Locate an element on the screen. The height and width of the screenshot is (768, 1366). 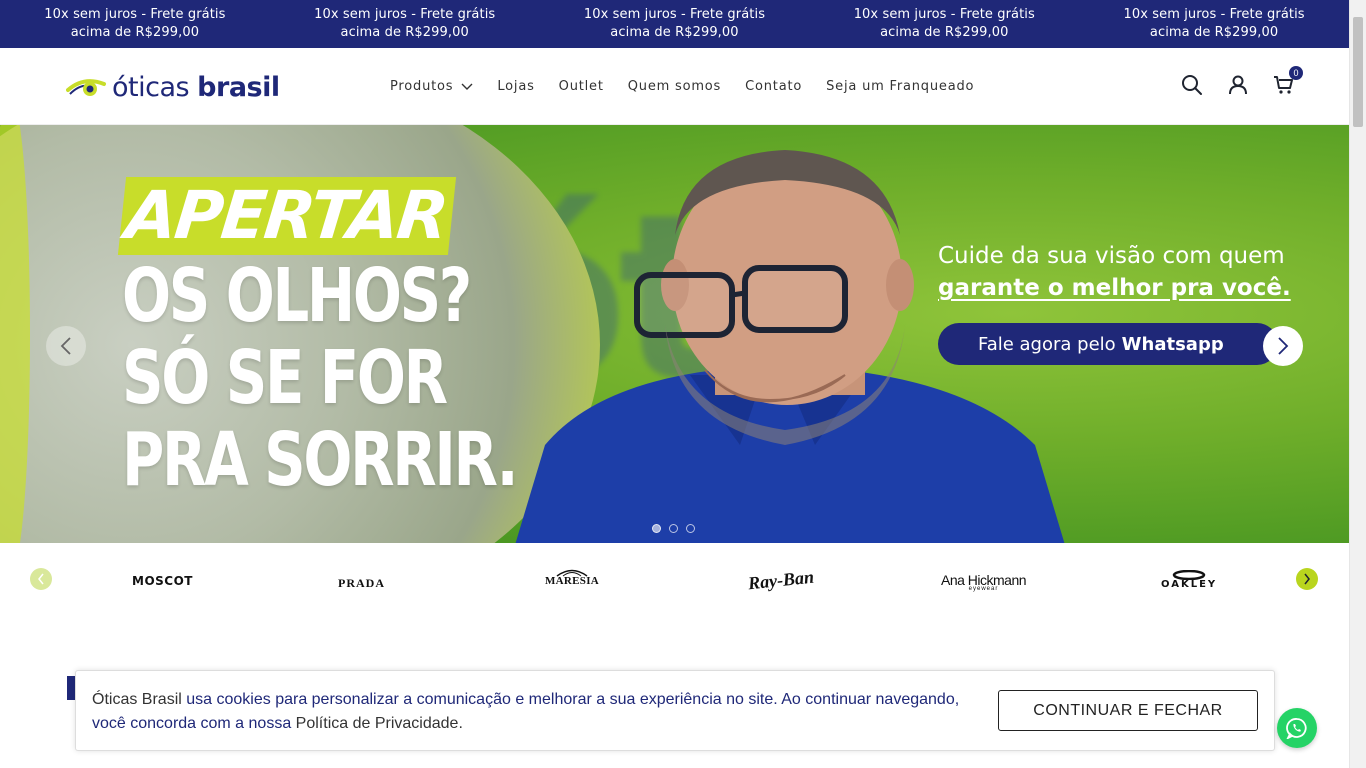
carousel-prev-button is located at coordinates (66, 346).